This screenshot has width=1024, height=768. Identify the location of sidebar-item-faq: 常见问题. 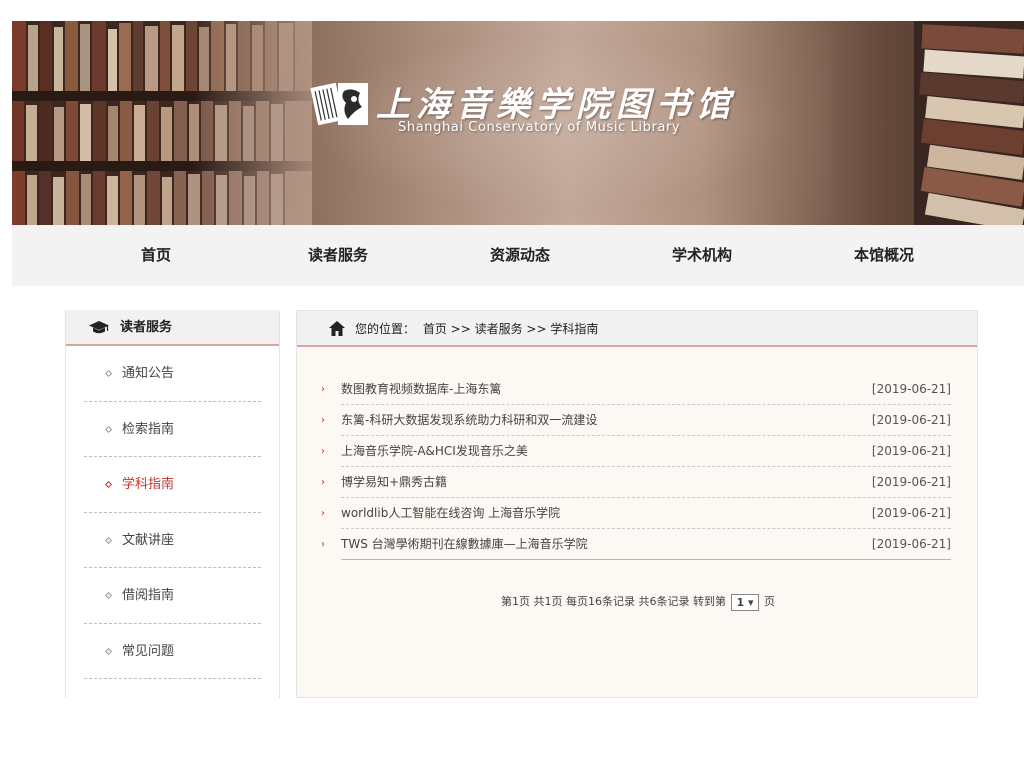
(172, 651).